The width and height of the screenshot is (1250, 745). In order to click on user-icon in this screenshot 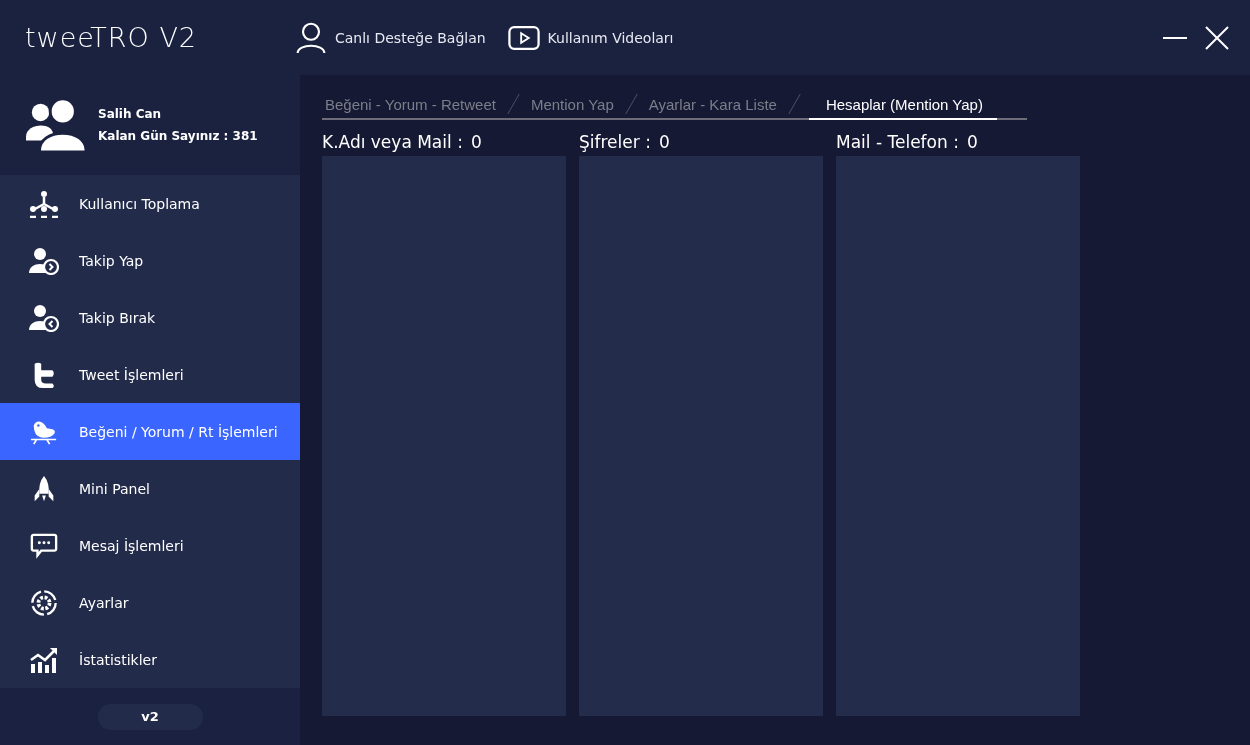, I will do `click(311, 37)`.